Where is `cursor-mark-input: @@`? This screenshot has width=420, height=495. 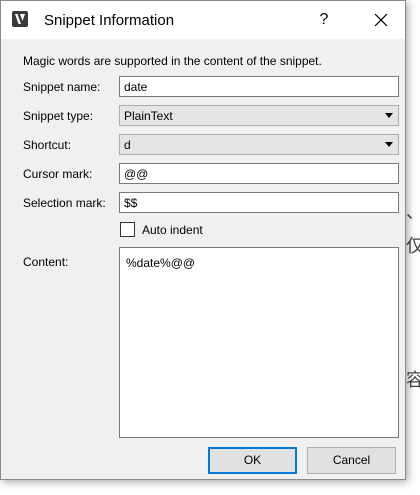 cursor-mark-input: @@ is located at coordinates (259, 173).